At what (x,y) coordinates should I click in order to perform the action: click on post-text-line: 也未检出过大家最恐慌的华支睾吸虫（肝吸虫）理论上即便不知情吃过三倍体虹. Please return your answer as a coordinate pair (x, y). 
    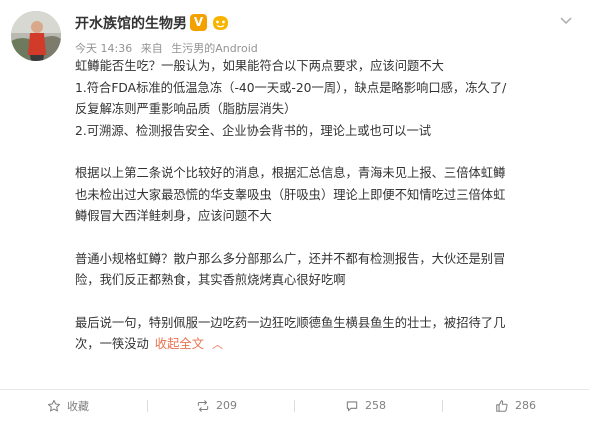
    Looking at the image, I should click on (290, 194).